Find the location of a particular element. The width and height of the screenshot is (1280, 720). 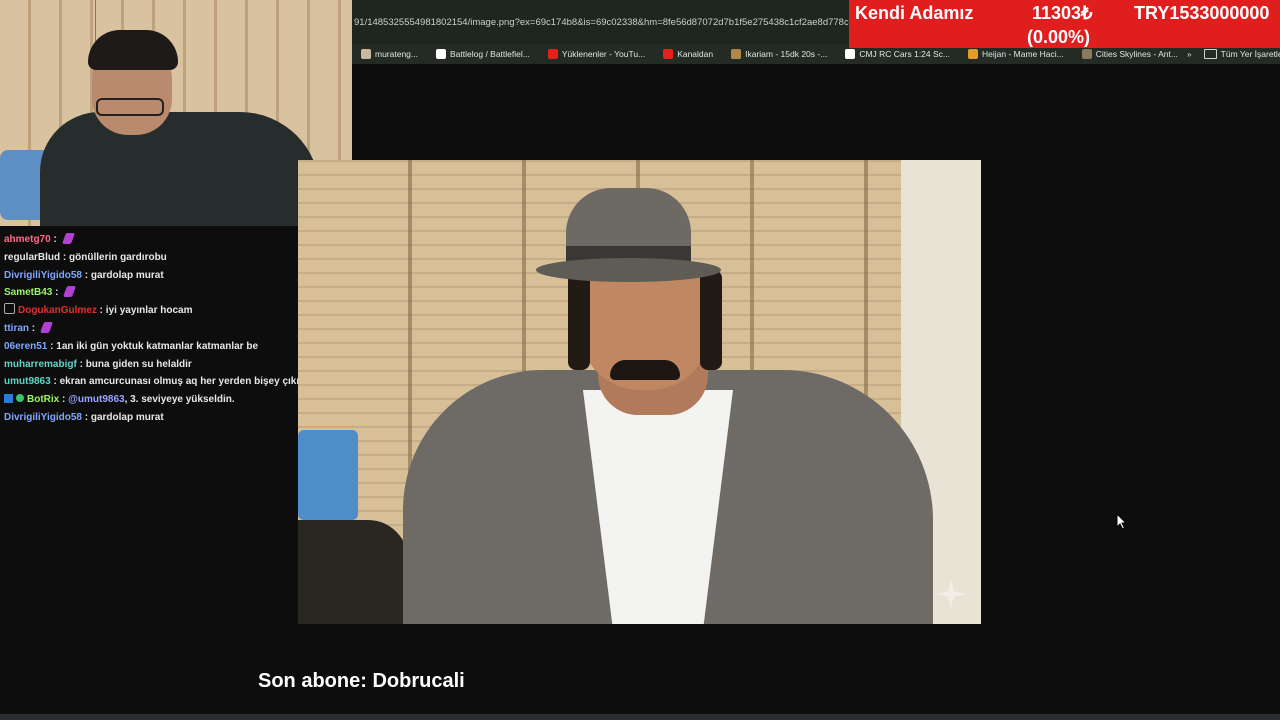

ikariam-icon is located at coordinates (736, 54).